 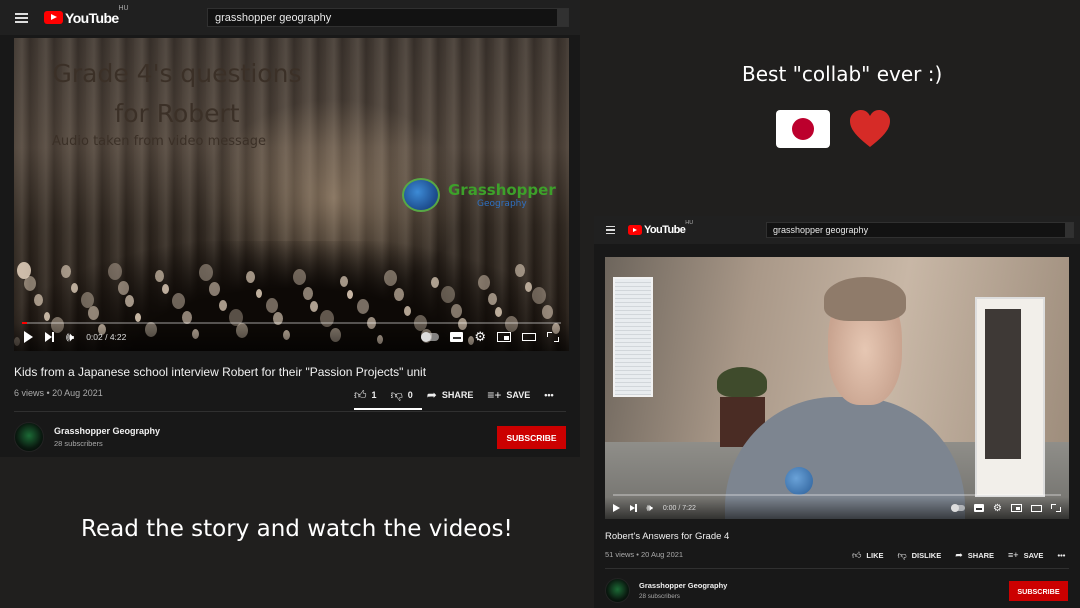 What do you see at coordinates (667, 536) in the screenshot?
I see `video-title: Robert's Answers for Grade 4` at bounding box center [667, 536].